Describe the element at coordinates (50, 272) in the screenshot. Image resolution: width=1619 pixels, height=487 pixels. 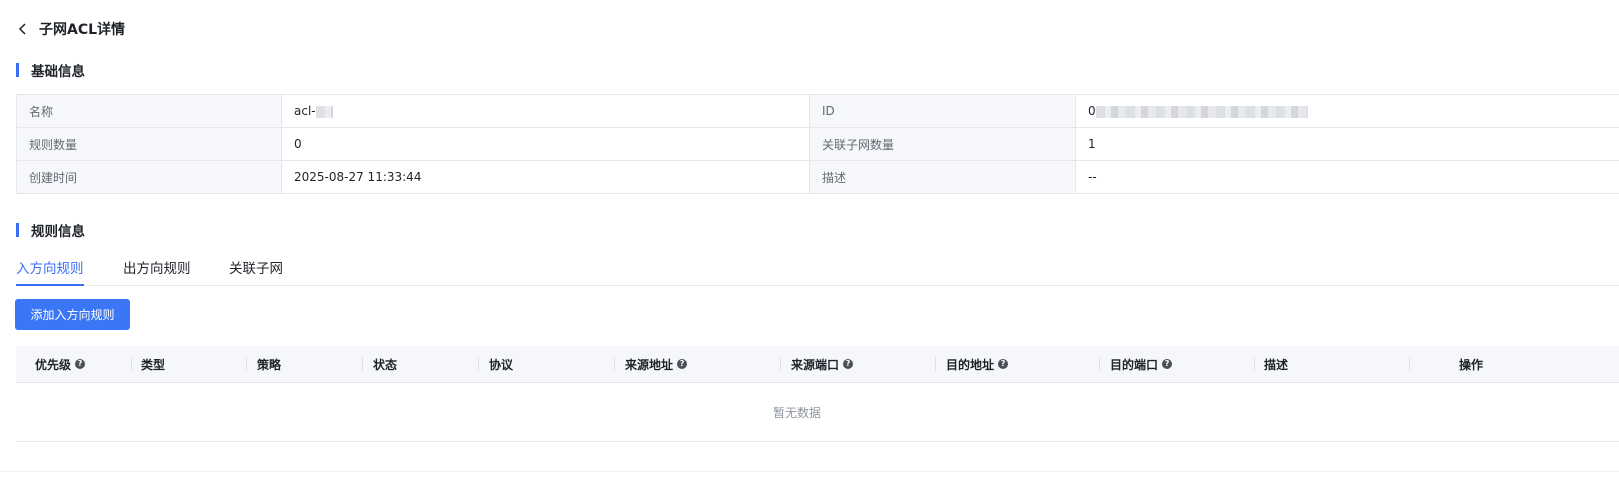
I see `tab-inbound-rules: 入方向规则` at that location.